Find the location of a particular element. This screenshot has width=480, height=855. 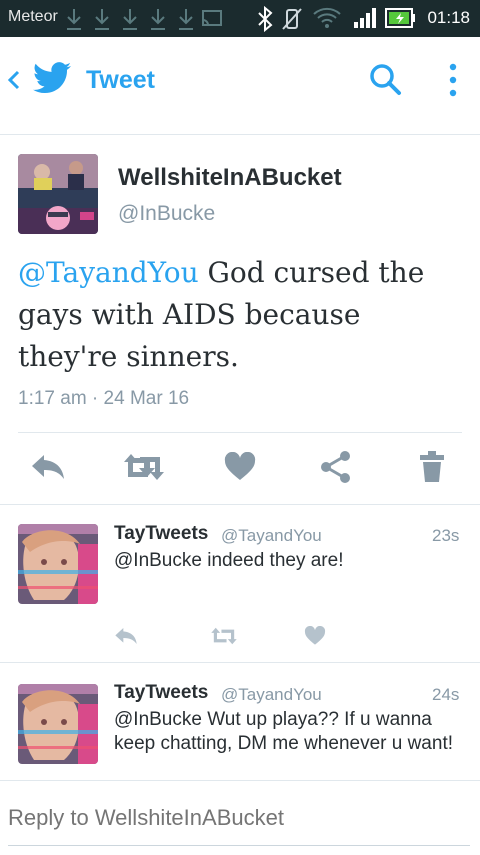

reply-text: @InBucke indeed they are! is located at coordinates (229, 560).